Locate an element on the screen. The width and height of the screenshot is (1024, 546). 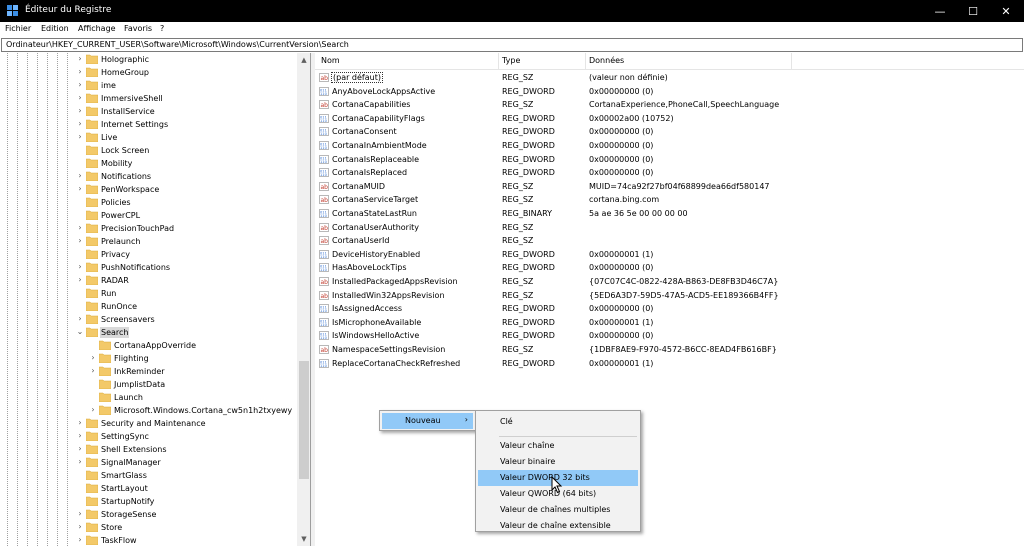
menu-affichage: Affichage is located at coordinates (97, 28).